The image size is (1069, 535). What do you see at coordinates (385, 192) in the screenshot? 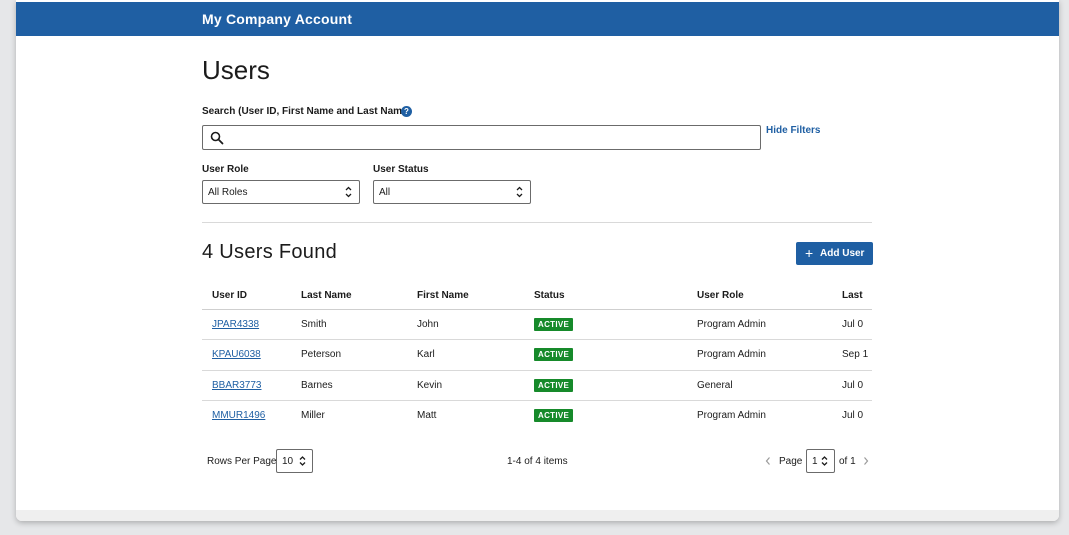
I see `user-status-selected: All` at bounding box center [385, 192].